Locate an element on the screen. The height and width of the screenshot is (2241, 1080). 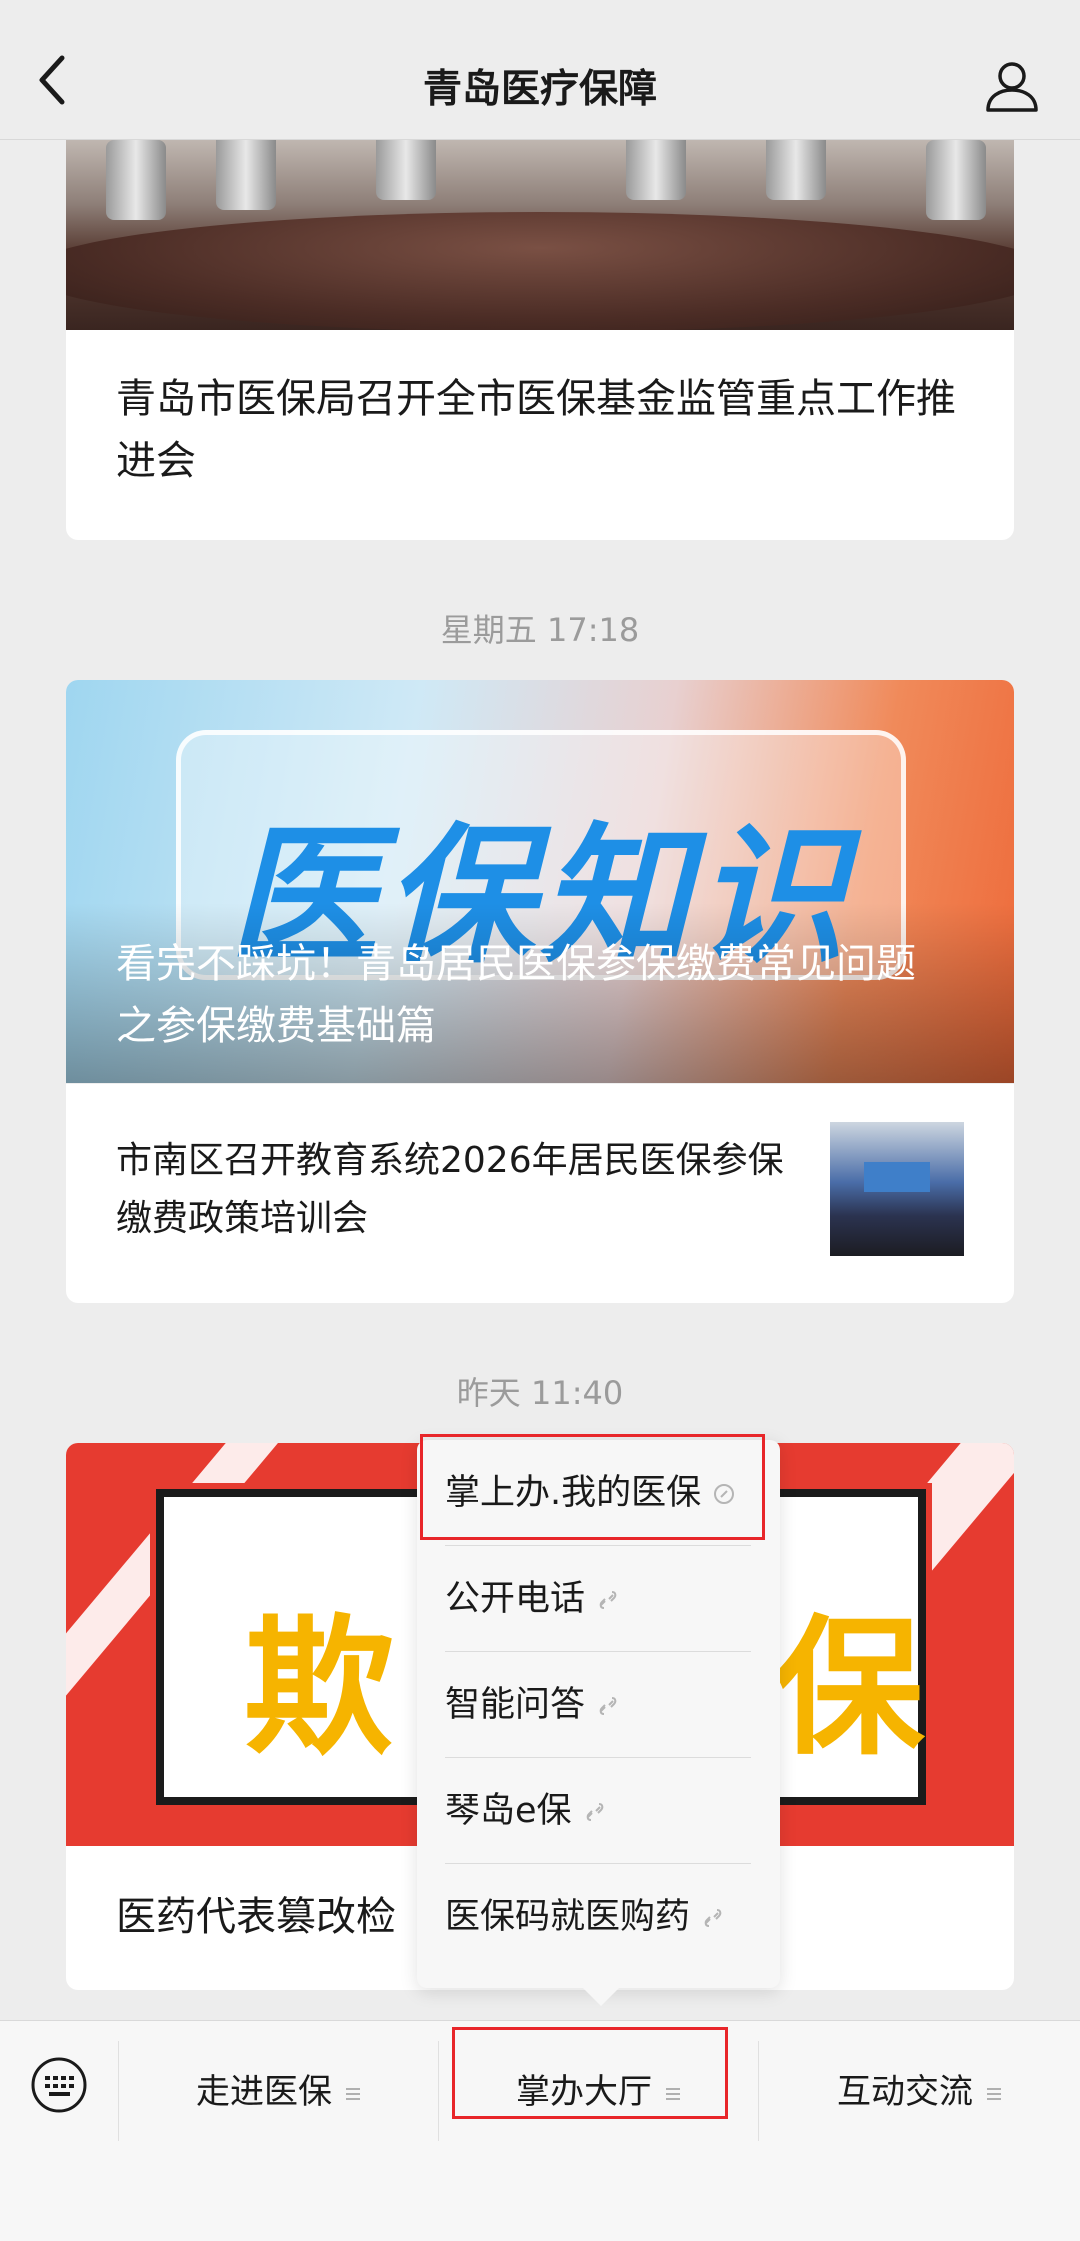
submenu-item: 公开电话 is located at coordinates (598, 1599).